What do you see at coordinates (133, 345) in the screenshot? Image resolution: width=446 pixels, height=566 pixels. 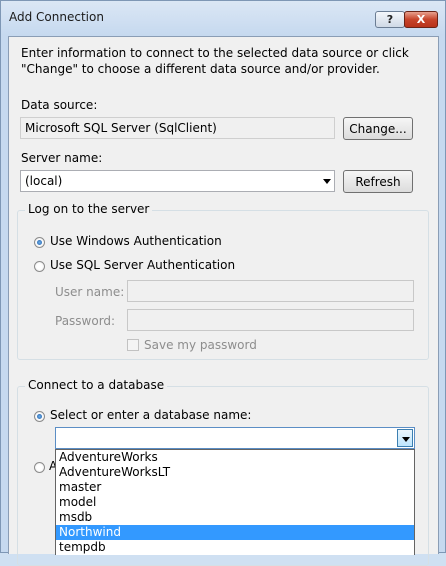 I see `save-password-checkbox` at bounding box center [133, 345].